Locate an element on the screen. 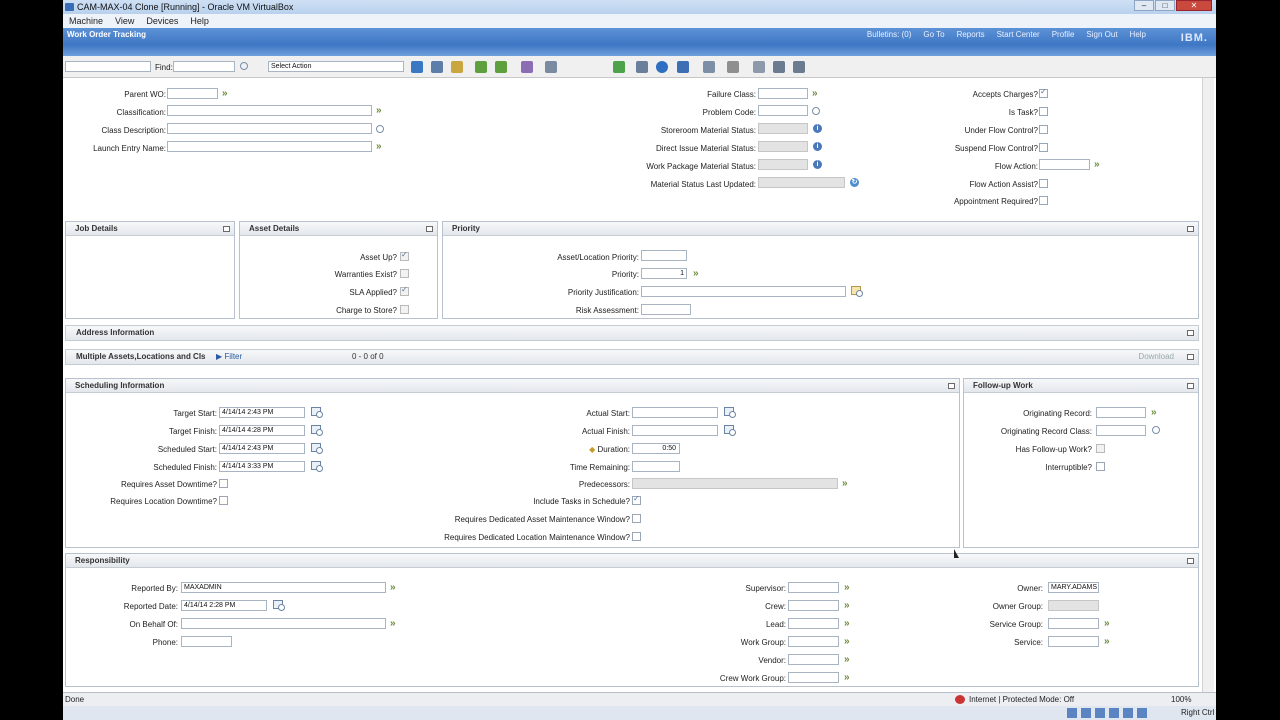 The height and width of the screenshot is (720, 1280). link-reports: Reports is located at coordinates (971, 34).